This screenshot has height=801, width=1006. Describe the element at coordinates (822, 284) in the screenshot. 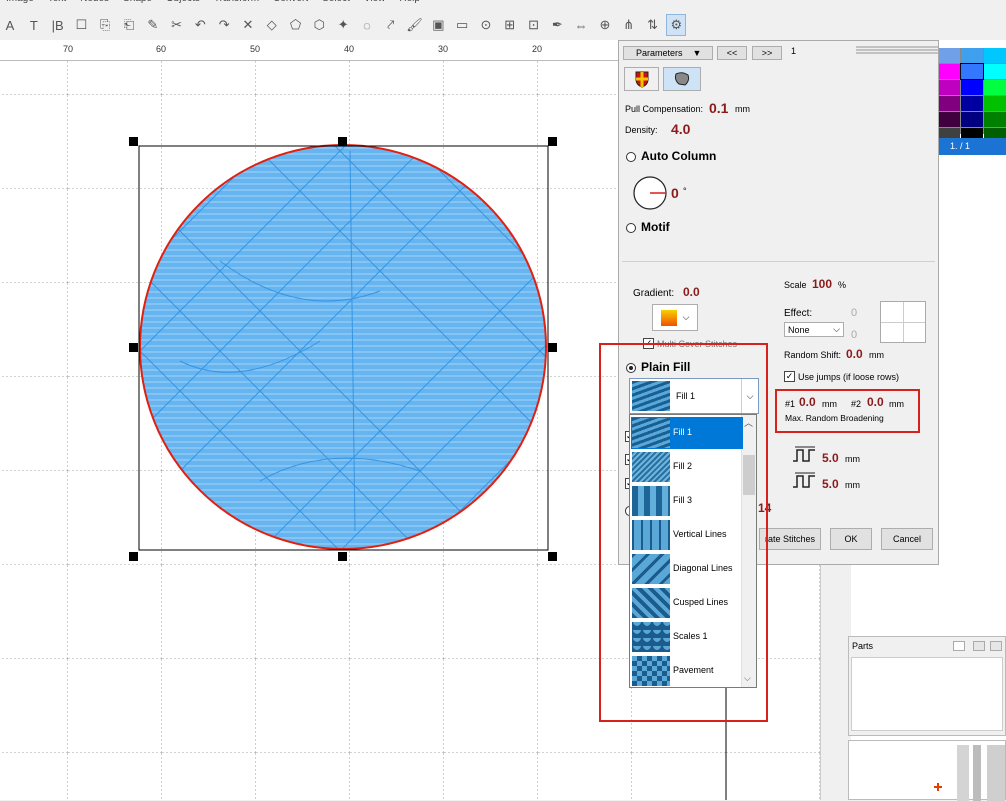

I see `scale-value: 100` at that location.